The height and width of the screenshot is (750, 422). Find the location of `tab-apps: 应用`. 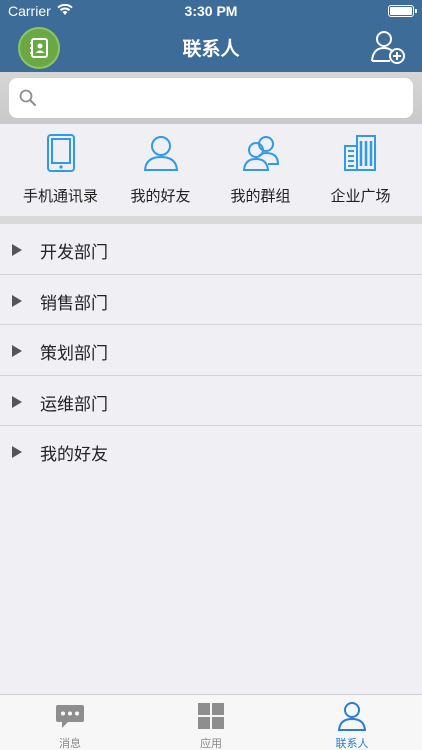

tab-apps: 应用 is located at coordinates (211, 722).